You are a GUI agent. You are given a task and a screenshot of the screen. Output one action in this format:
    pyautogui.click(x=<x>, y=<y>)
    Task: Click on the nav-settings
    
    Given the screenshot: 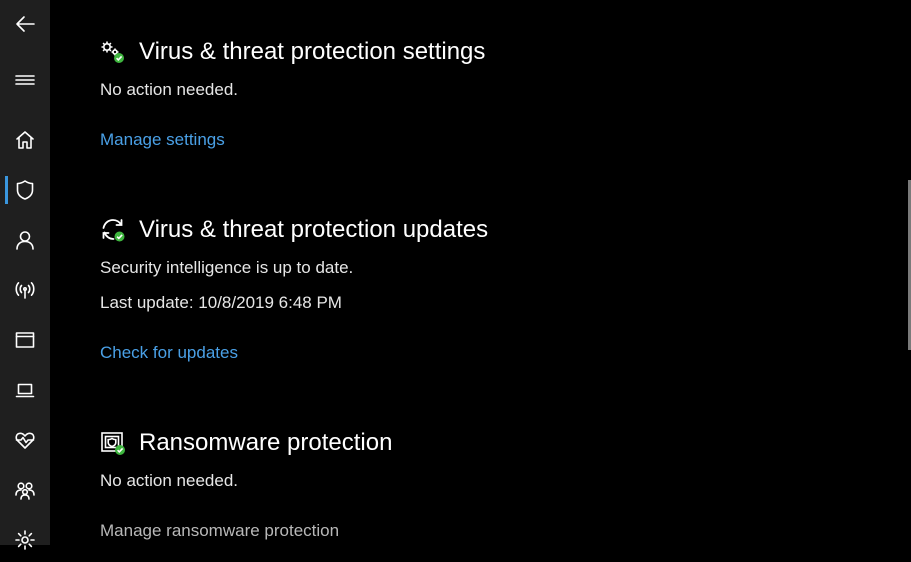 What is the action you would take?
    pyautogui.click(x=25, y=540)
    